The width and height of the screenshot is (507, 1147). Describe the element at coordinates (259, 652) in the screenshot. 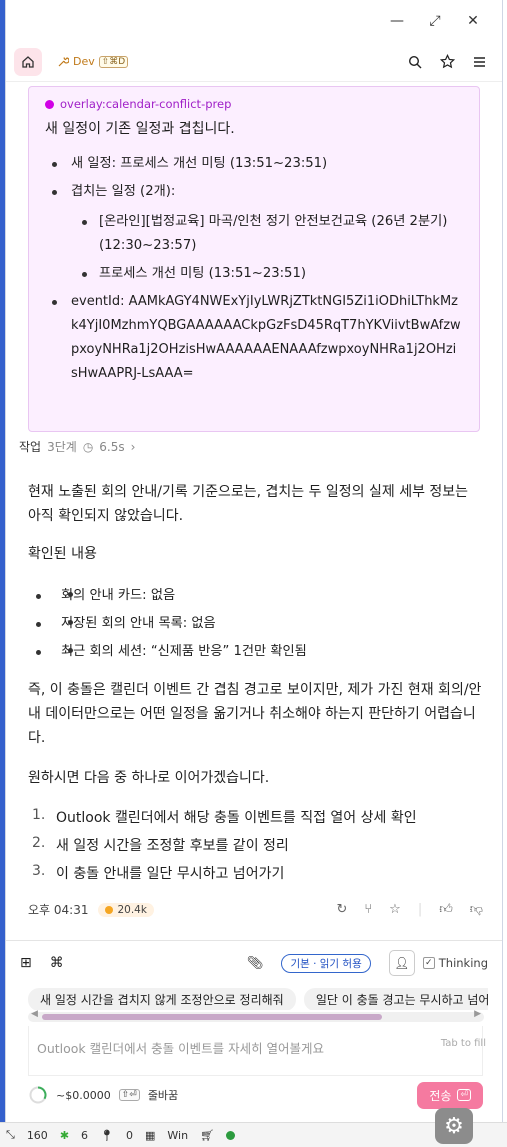

I see `confirmed-item: 최근 회의 세션: “신제품 반응” 1건만 확인됨` at that location.